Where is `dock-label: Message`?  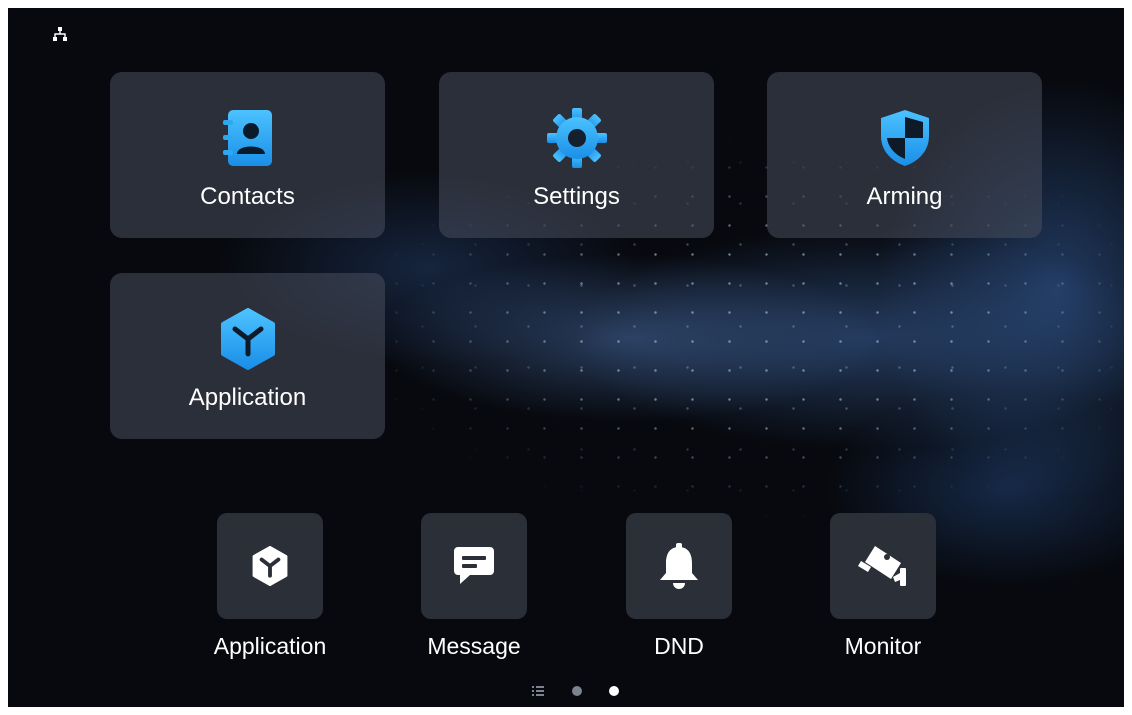
dock-label: Message is located at coordinates (474, 646).